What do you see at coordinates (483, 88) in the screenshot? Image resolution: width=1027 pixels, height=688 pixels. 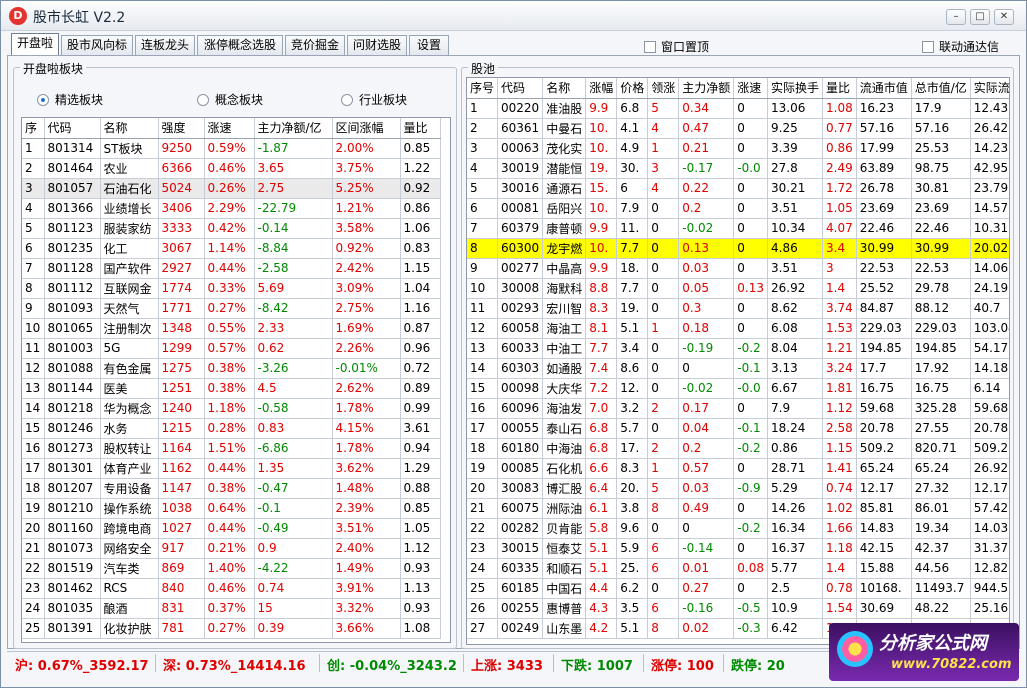 I see `column-header: 序号` at bounding box center [483, 88].